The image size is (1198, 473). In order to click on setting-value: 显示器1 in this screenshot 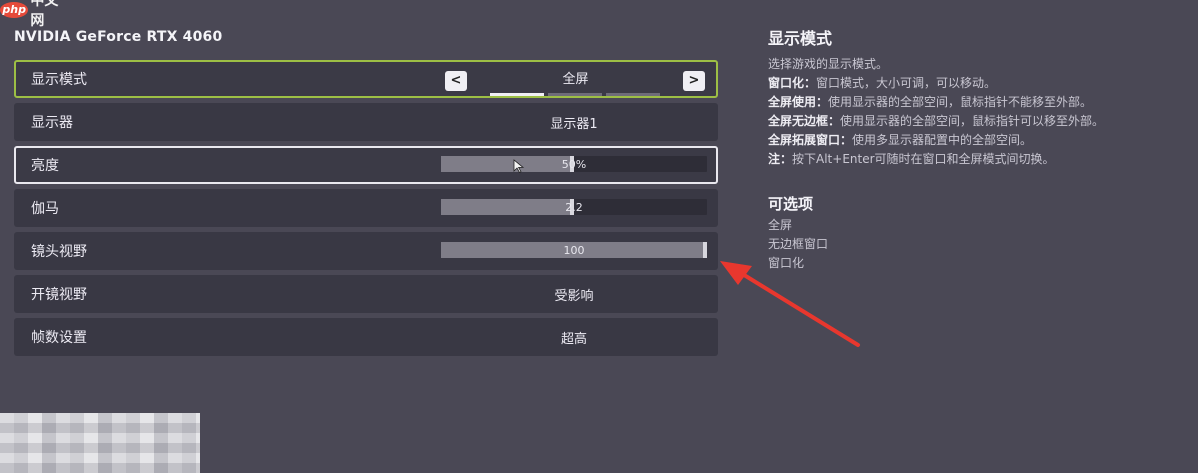, I will do `click(574, 124)`.